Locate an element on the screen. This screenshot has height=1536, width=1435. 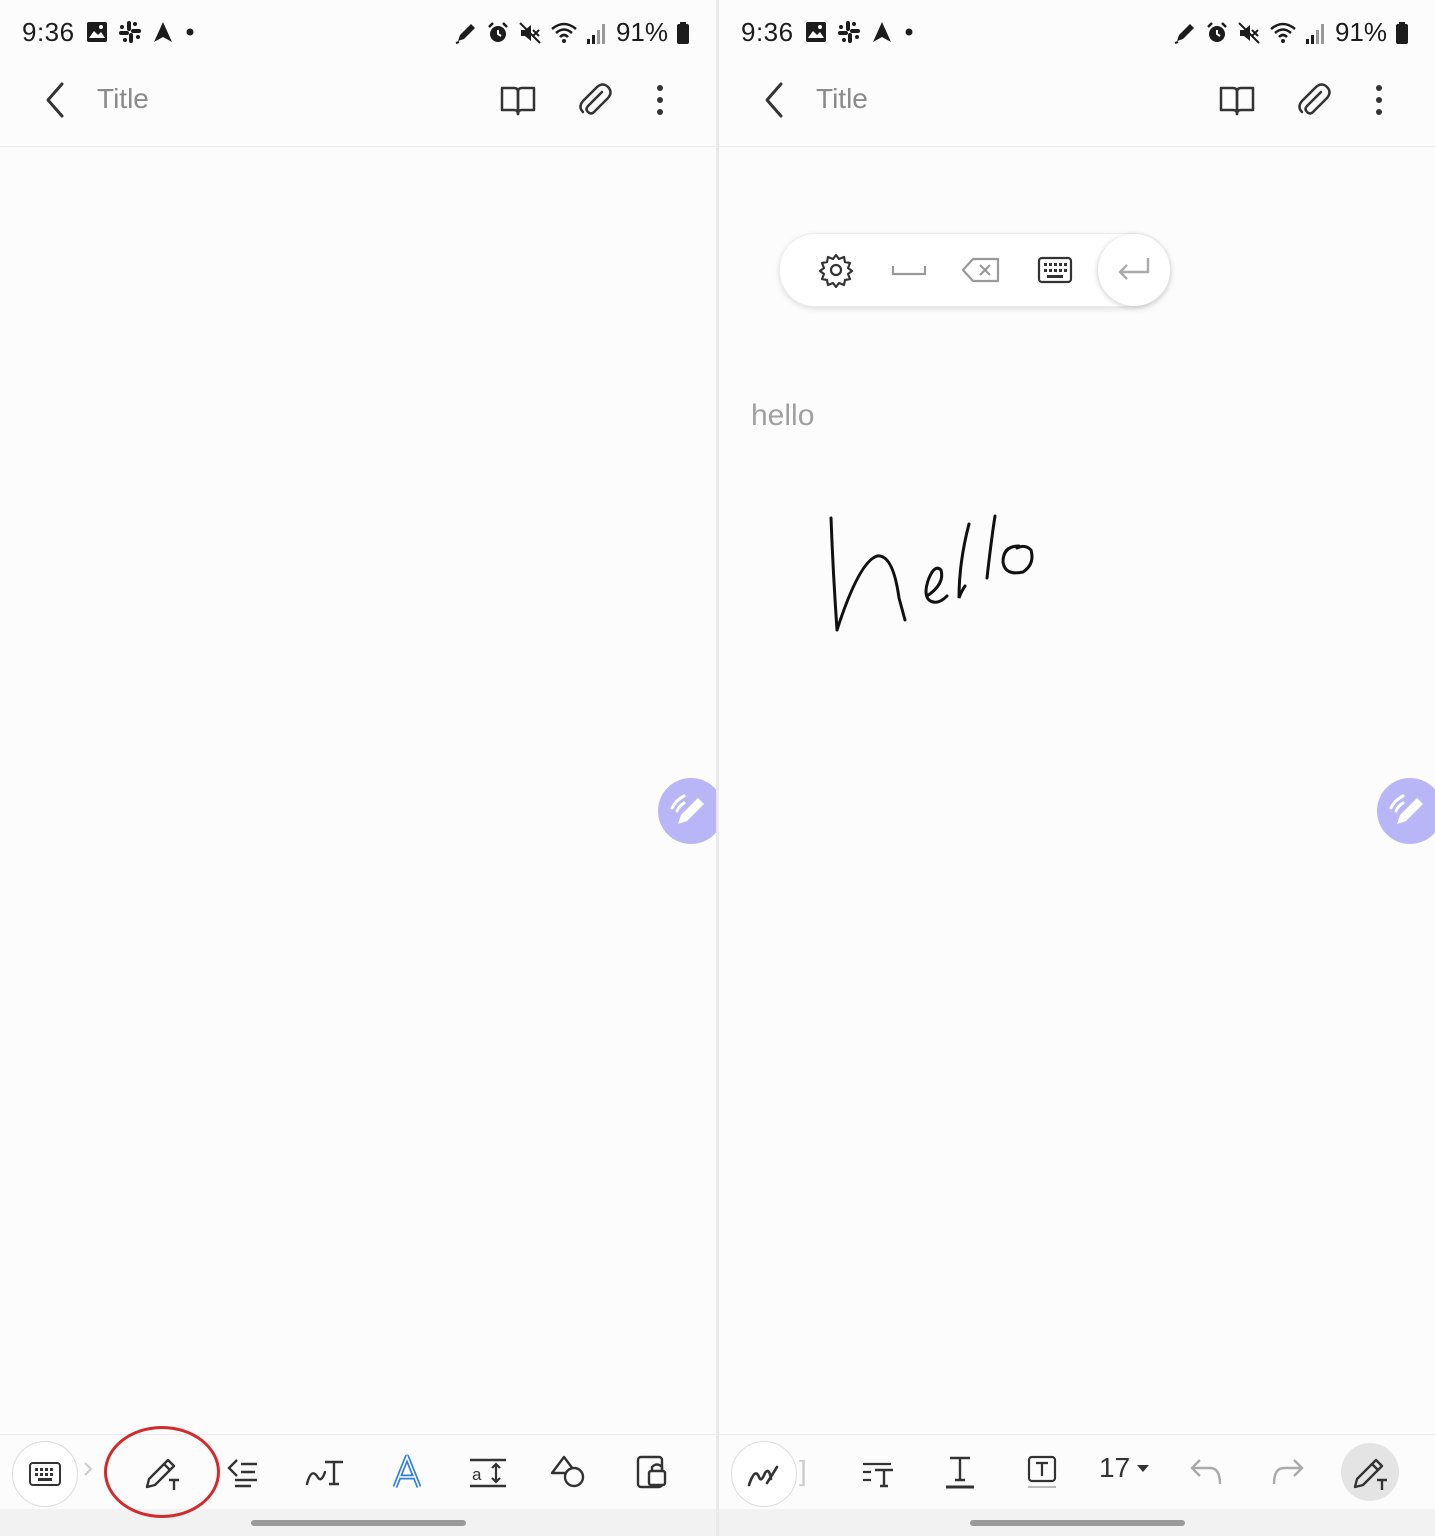
text-box-icon is located at coordinates (1042, 1471).